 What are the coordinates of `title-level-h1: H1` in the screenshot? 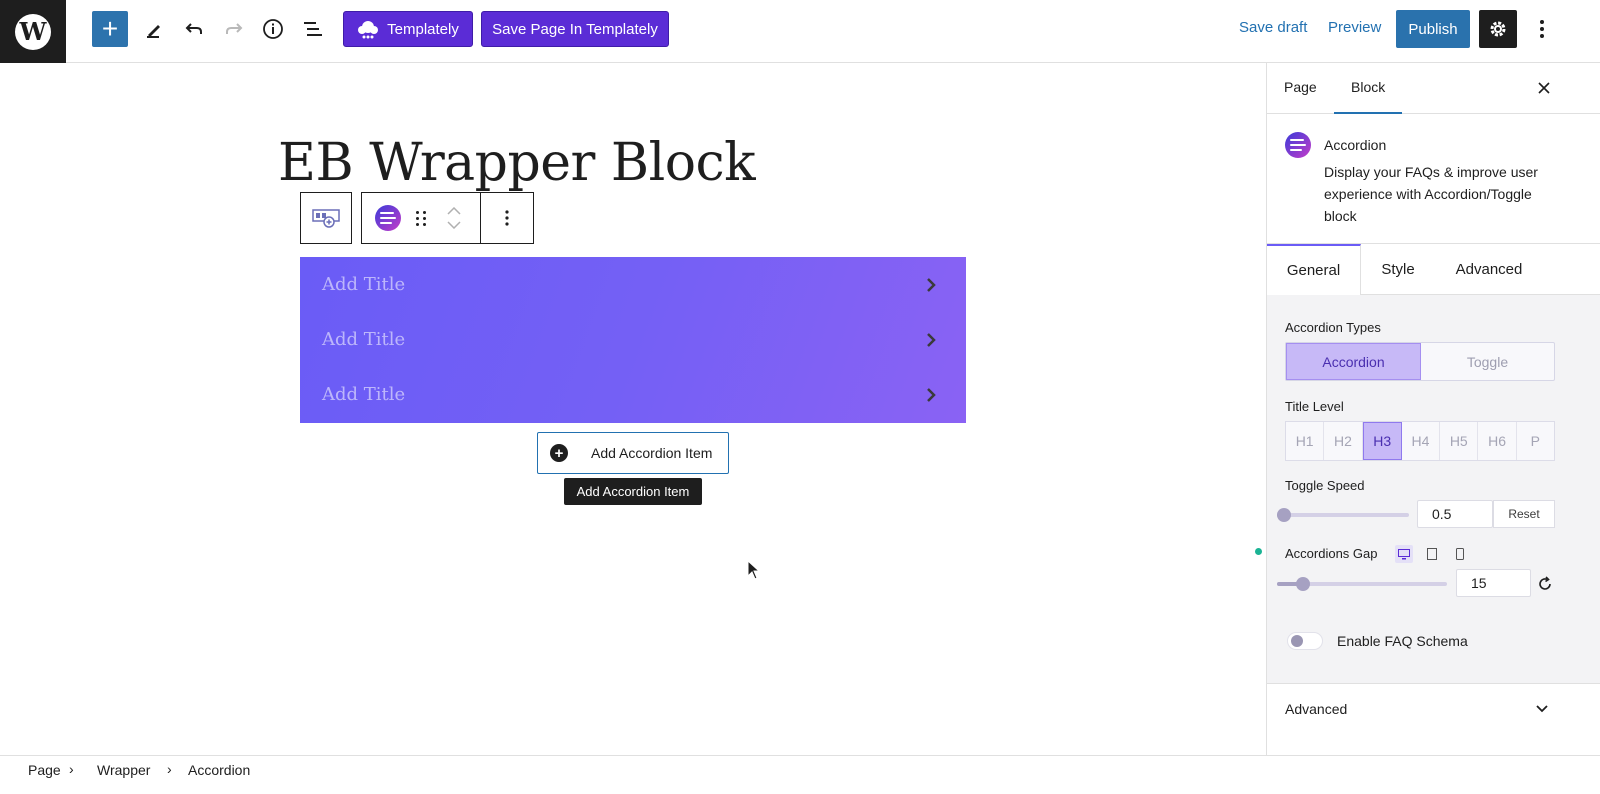 It's located at (1305, 441).